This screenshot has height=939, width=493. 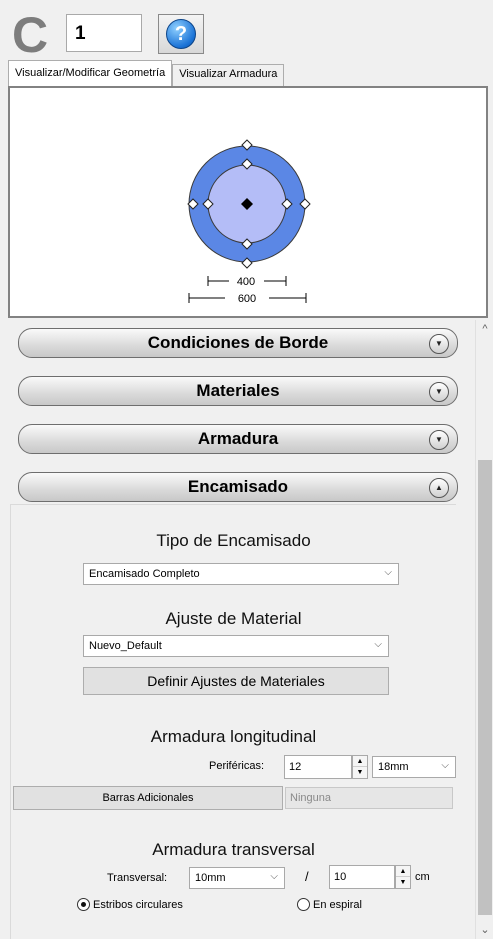 What do you see at coordinates (369, 798) in the screenshot?
I see `barras-adicionales-value: Ninguna` at bounding box center [369, 798].